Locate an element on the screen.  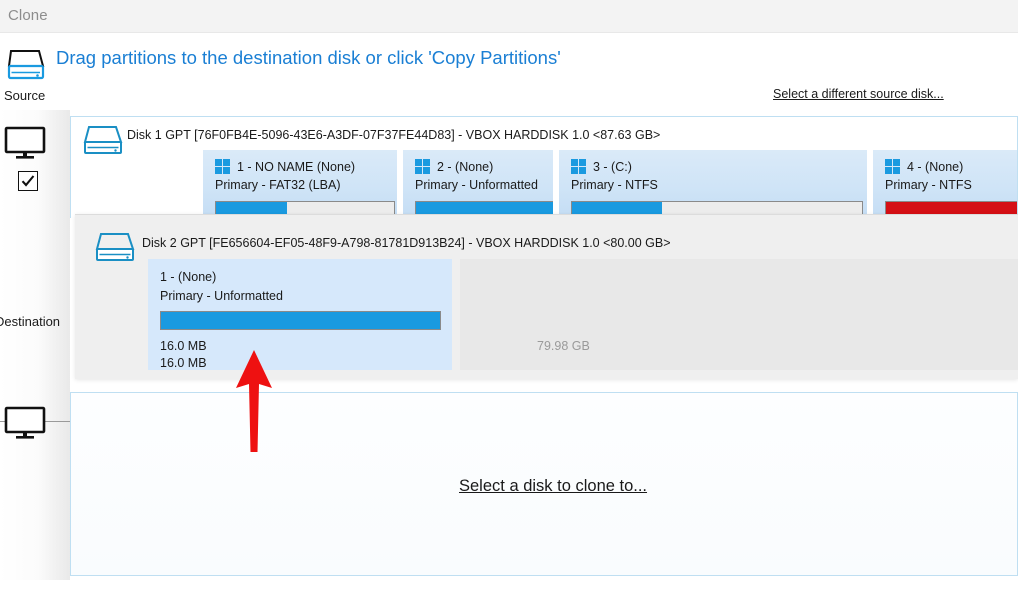
partition-header: 1 - NO NAME (None) is located at coordinates (285, 166).